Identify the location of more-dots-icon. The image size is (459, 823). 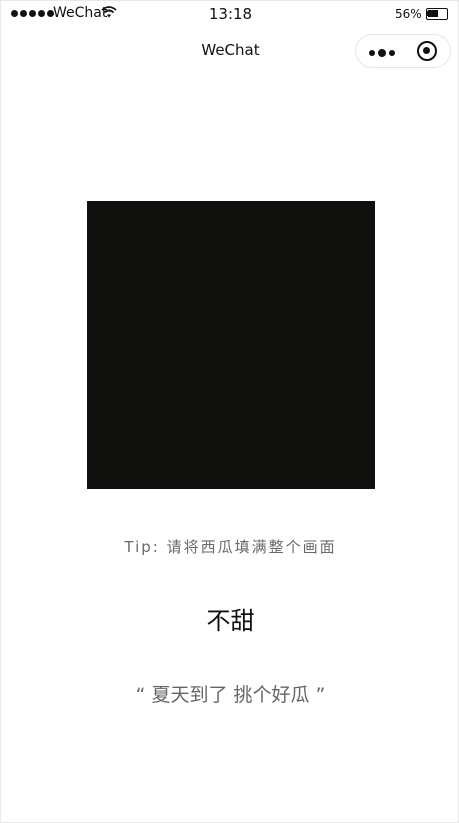
(382, 53).